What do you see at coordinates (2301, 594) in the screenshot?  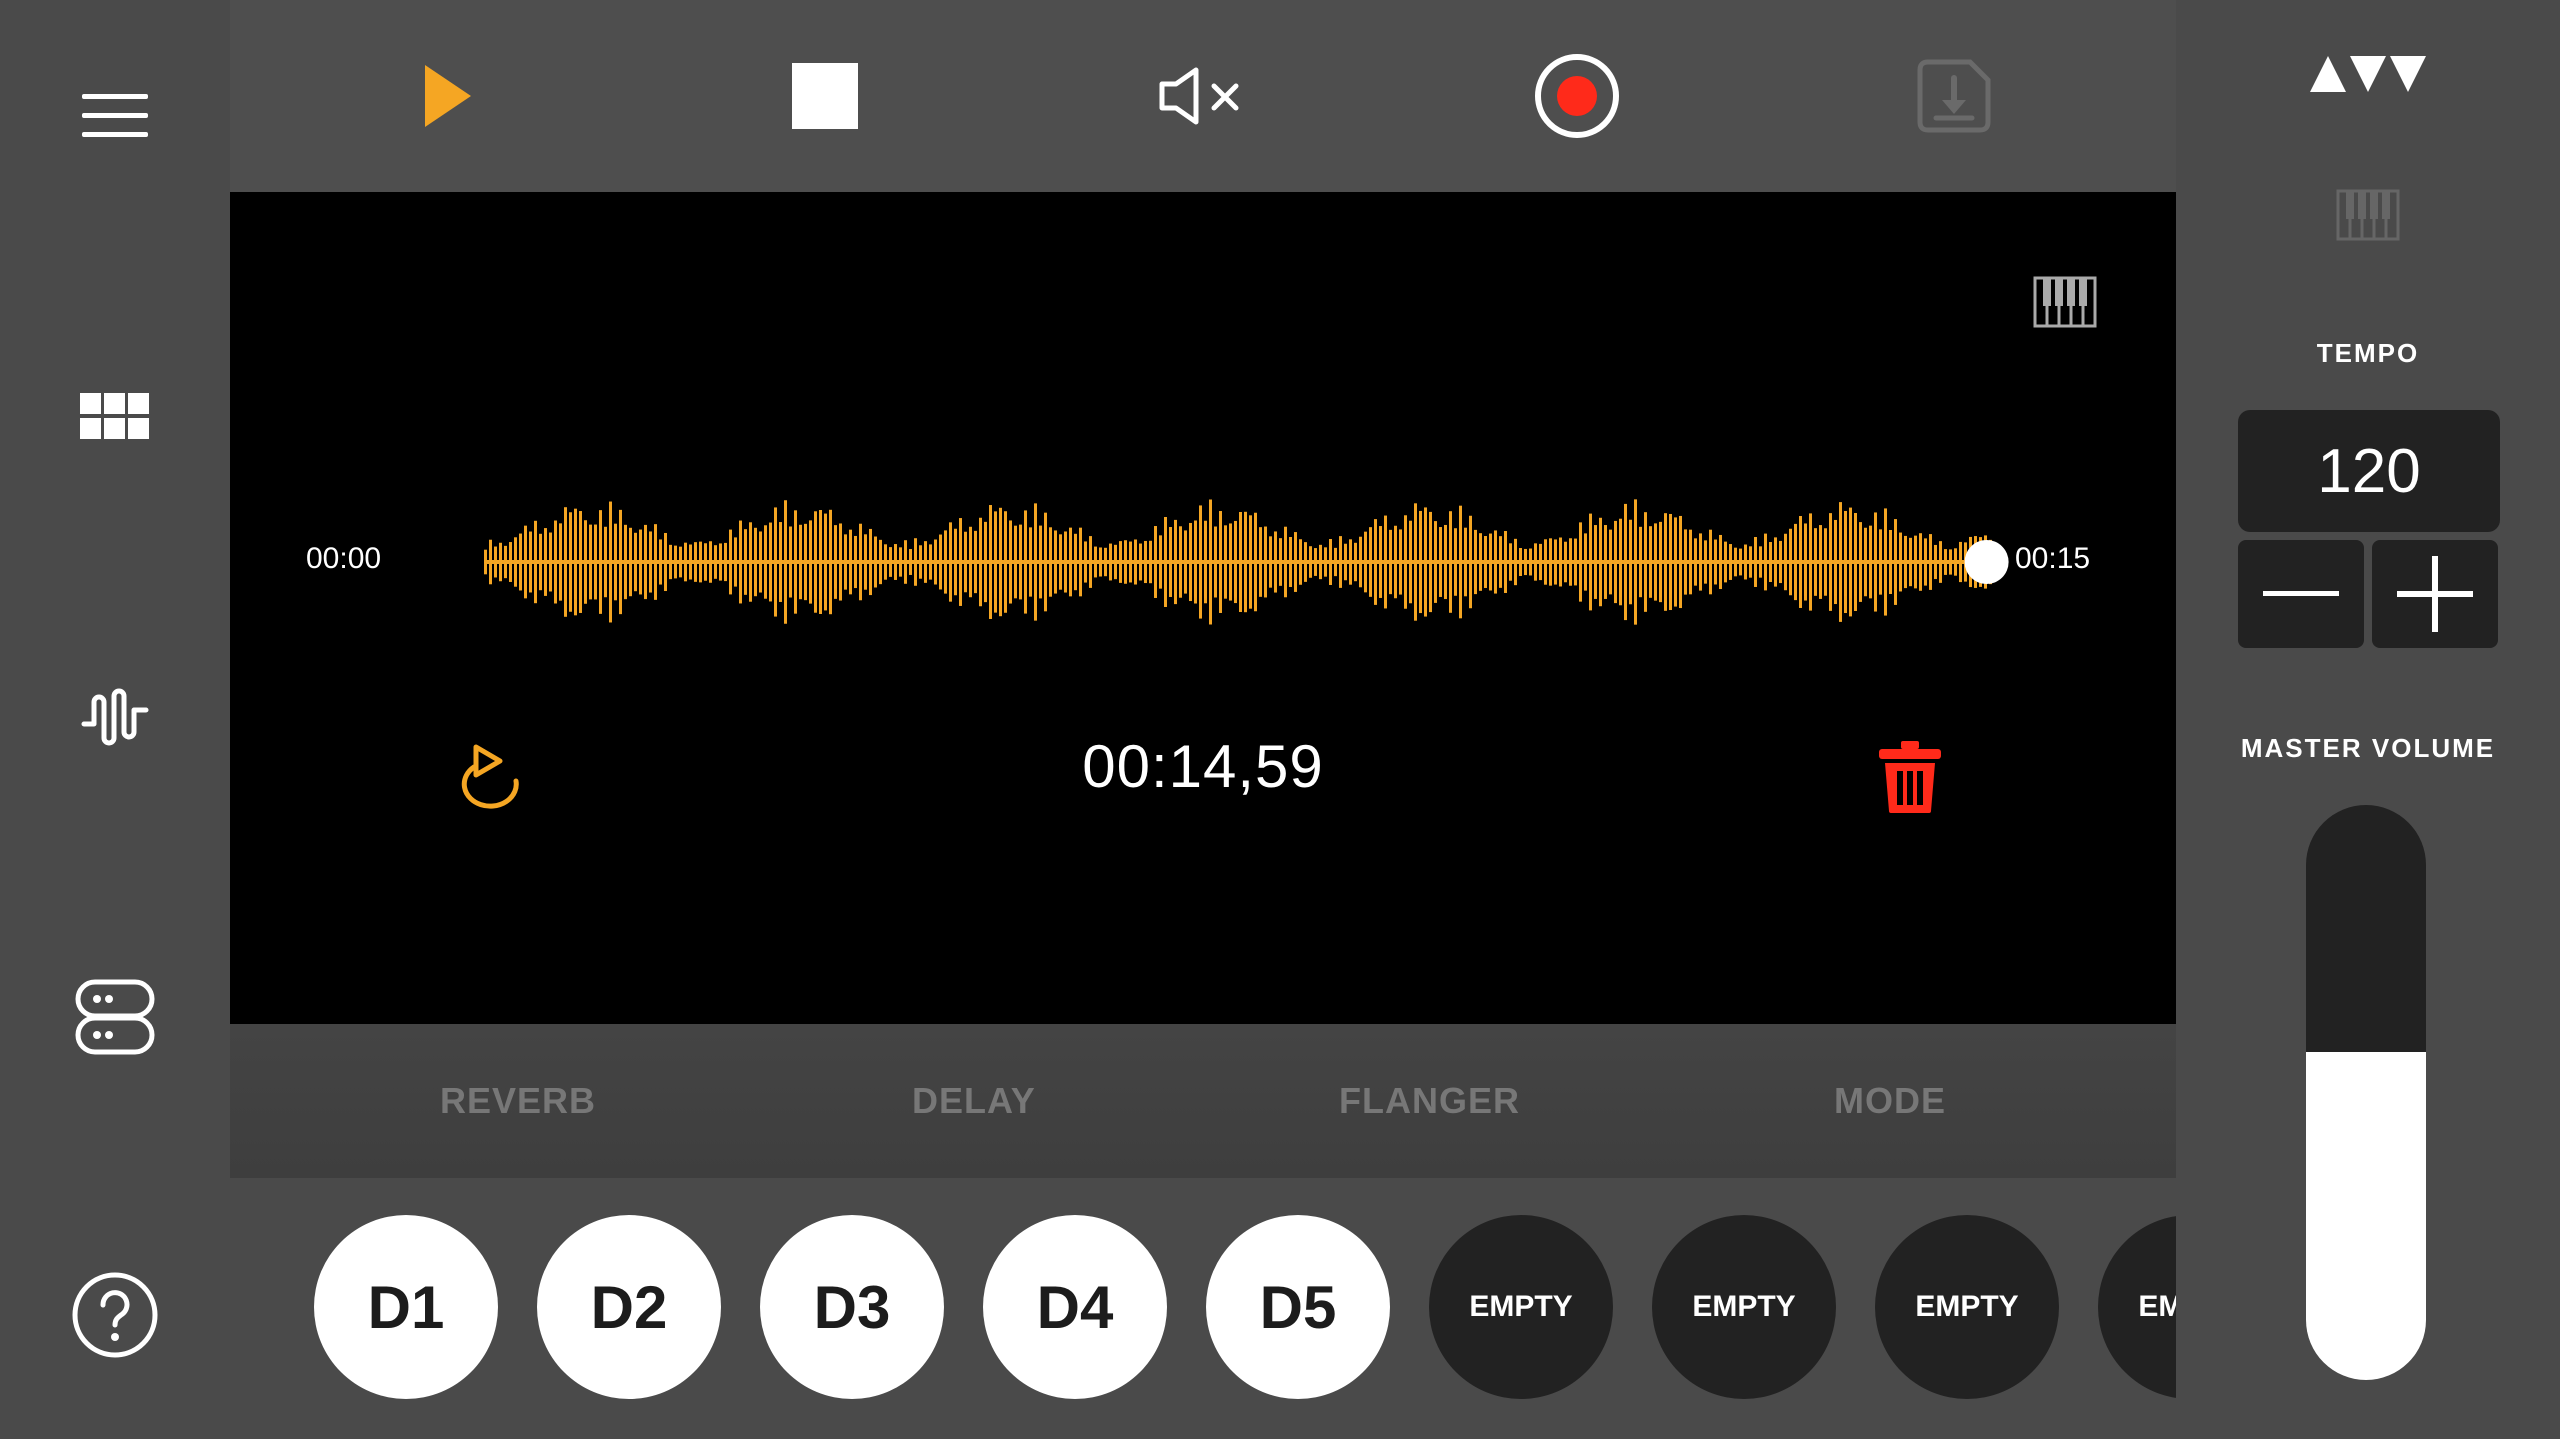 I see `tempo-decrease-button` at bounding box center [2301, 594].